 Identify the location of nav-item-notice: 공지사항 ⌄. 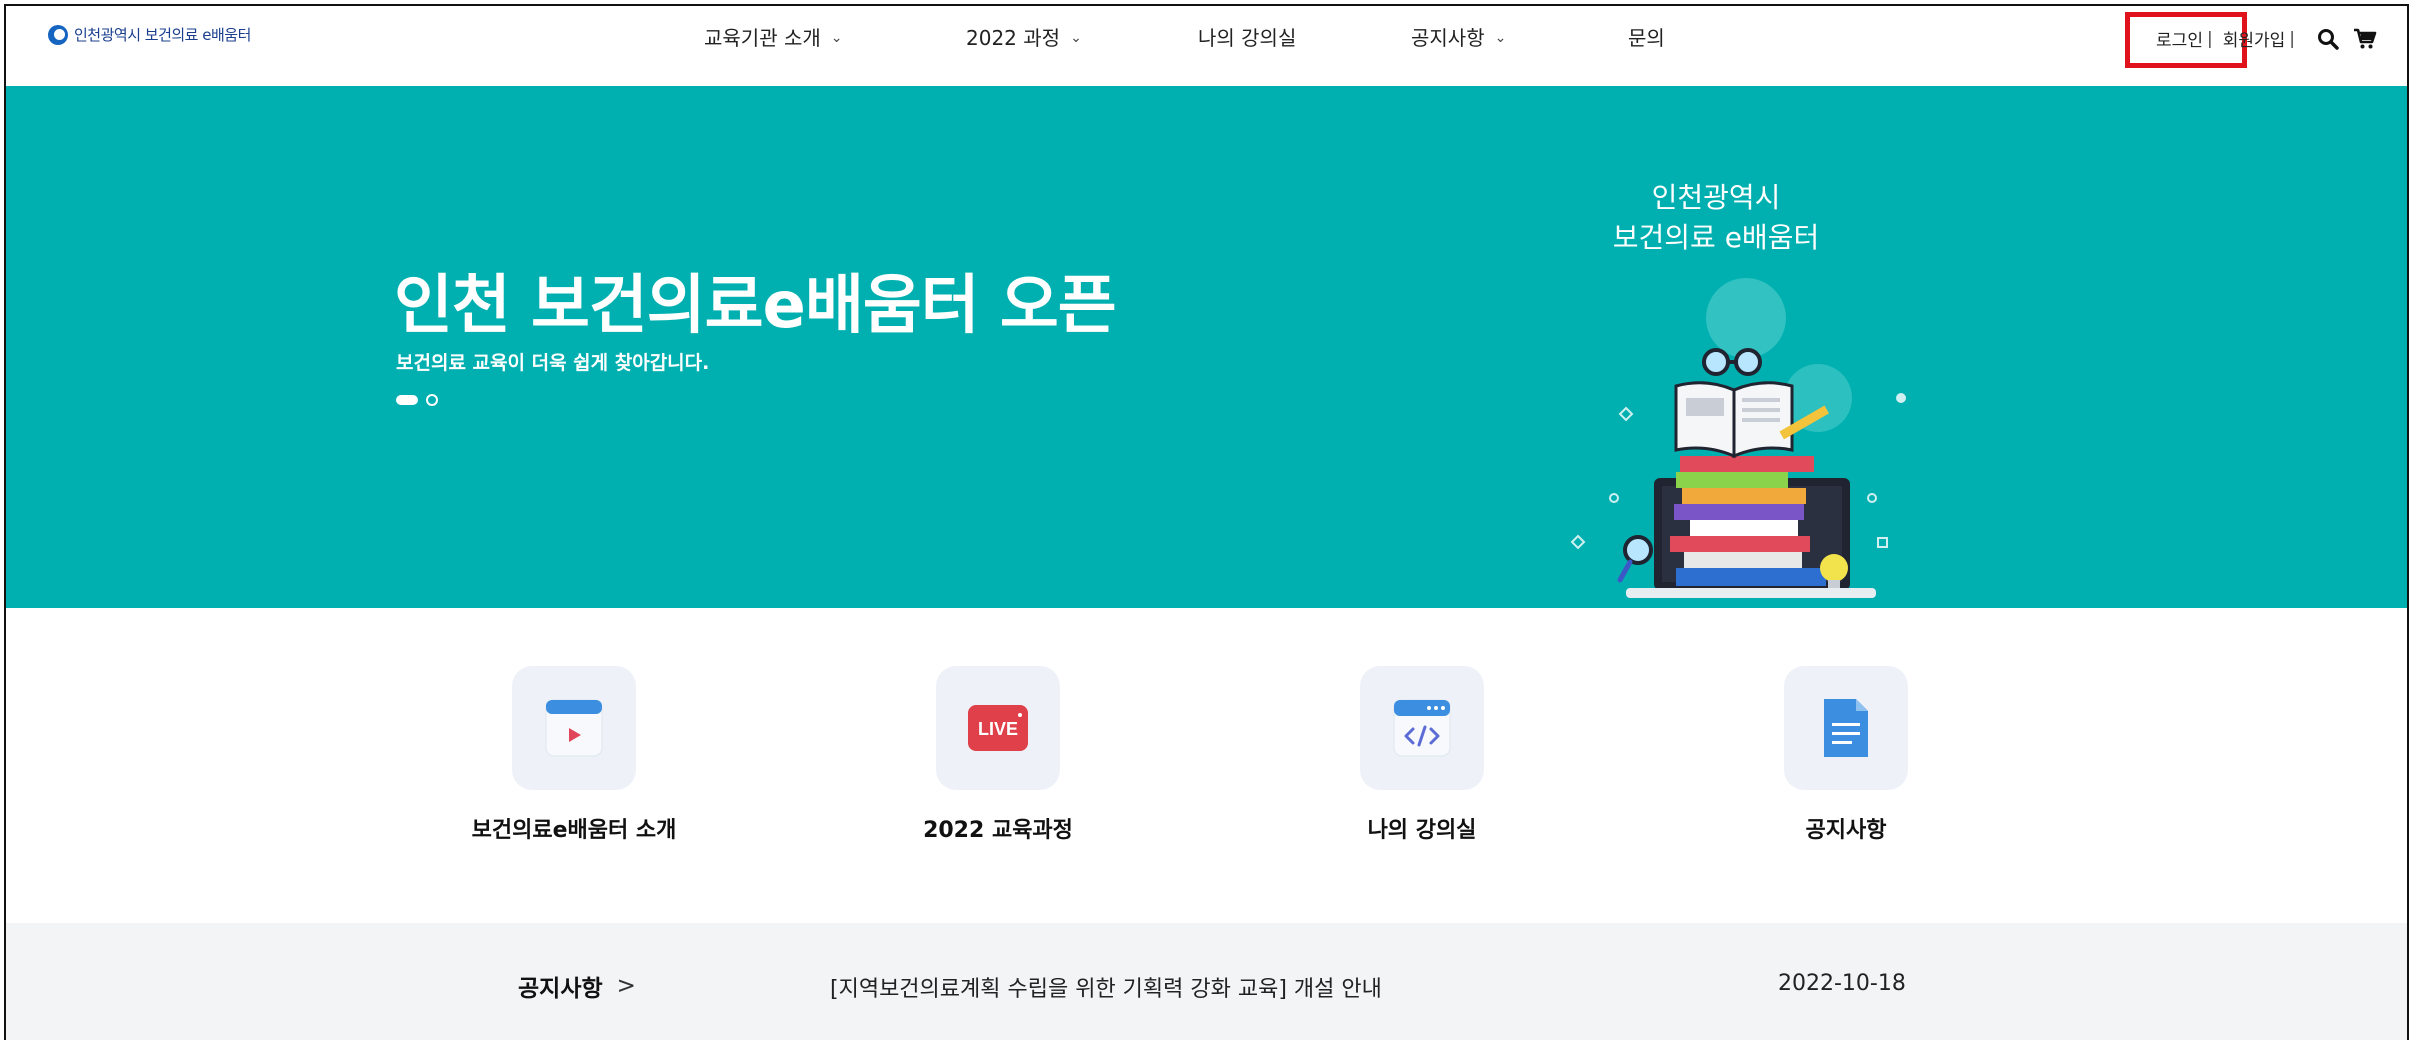
(1458, 36).